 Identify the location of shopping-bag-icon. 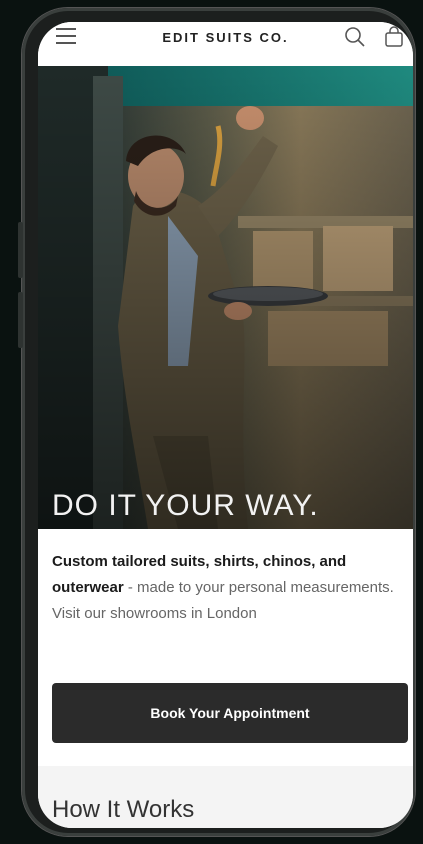
(394, 37).